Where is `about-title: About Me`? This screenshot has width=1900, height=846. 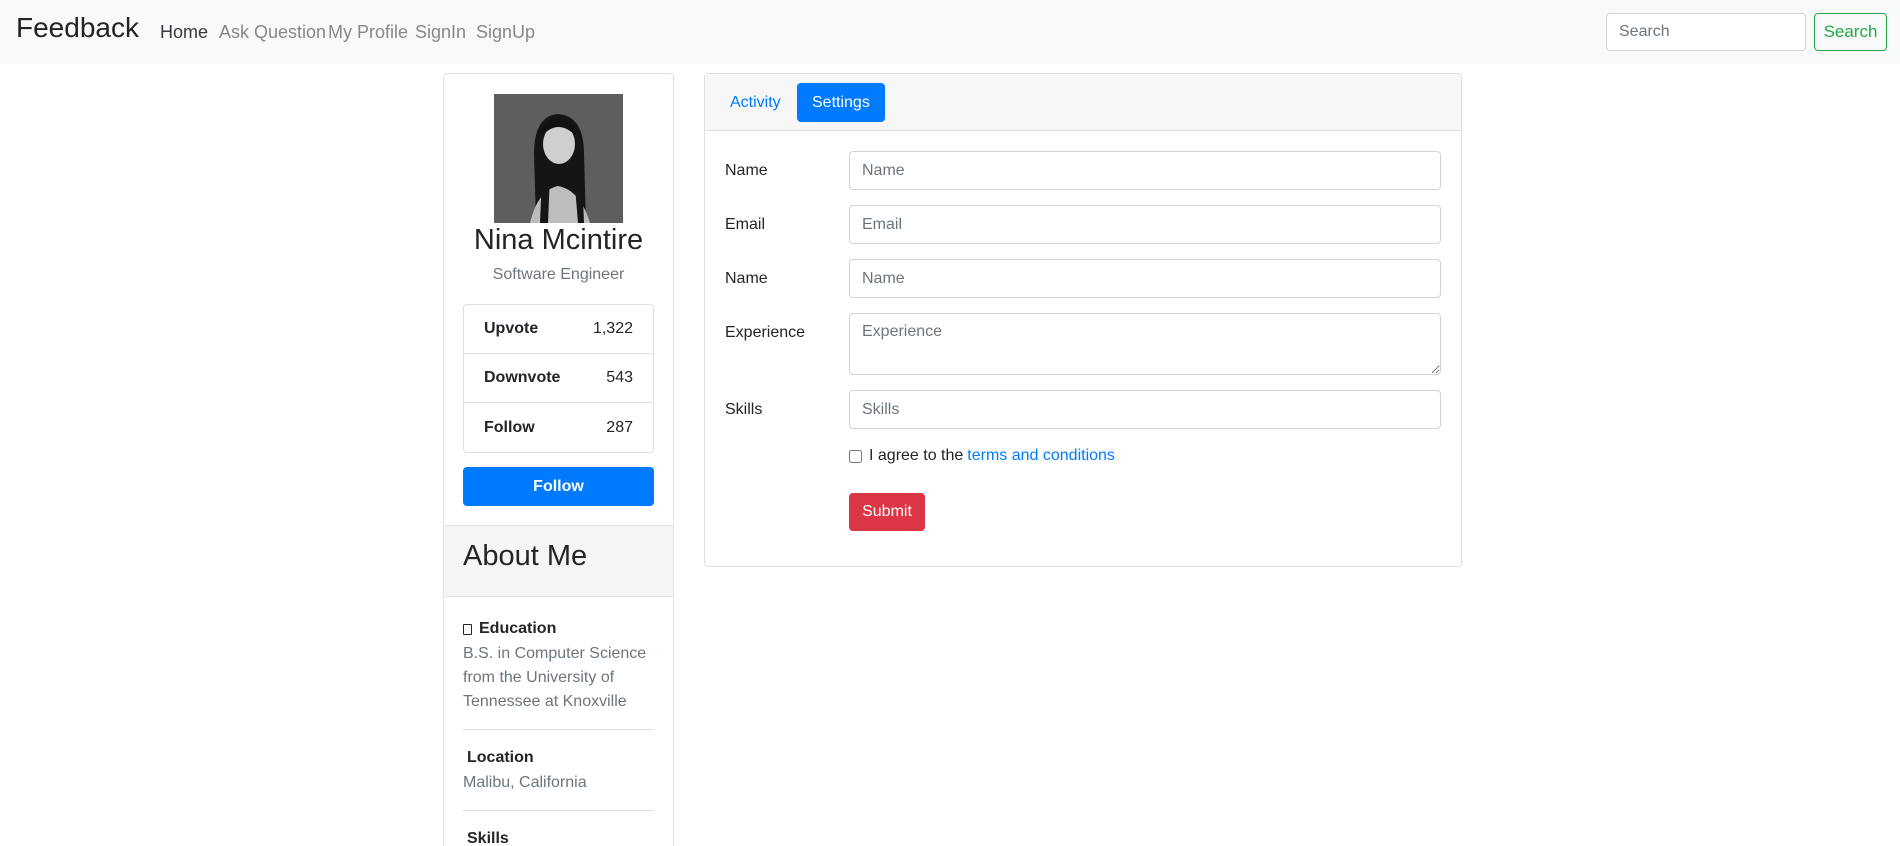
about-title: About Me is located at coordinates (558, 561).